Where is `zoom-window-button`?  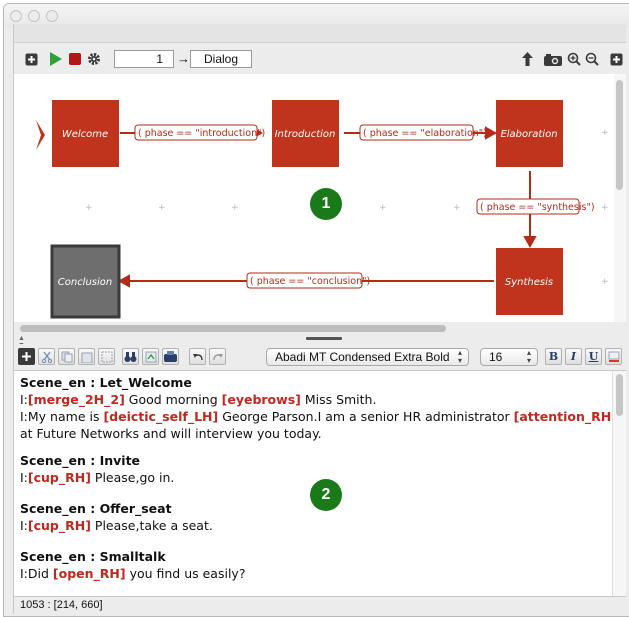 zoom-window-button is located at coordinates (52, 16).